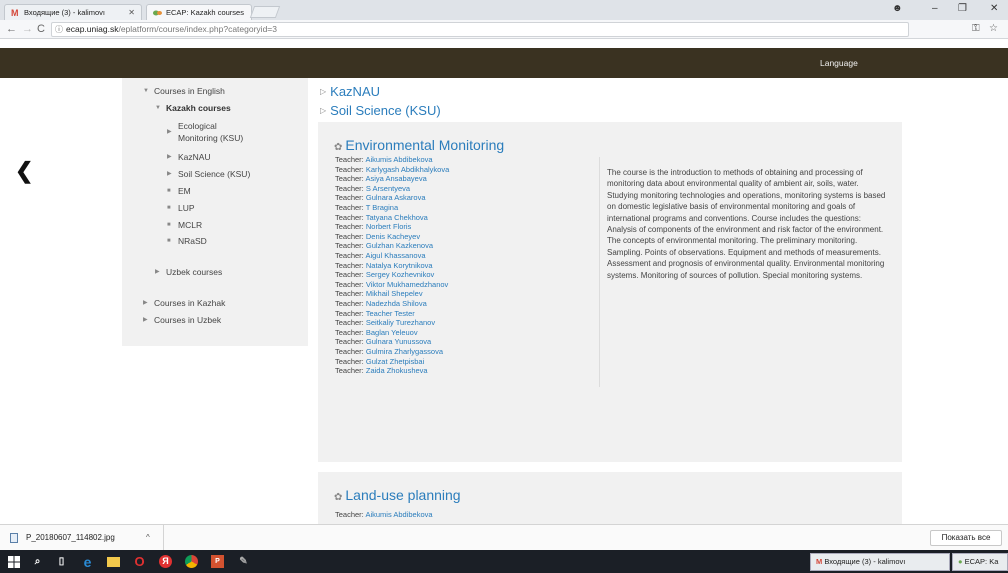 The image size is (1008, 573). Describe the element at coordinates (399, 245) in the screenshot. I see `teacher-name-link: Gulzhan Kazkenova` at that location.